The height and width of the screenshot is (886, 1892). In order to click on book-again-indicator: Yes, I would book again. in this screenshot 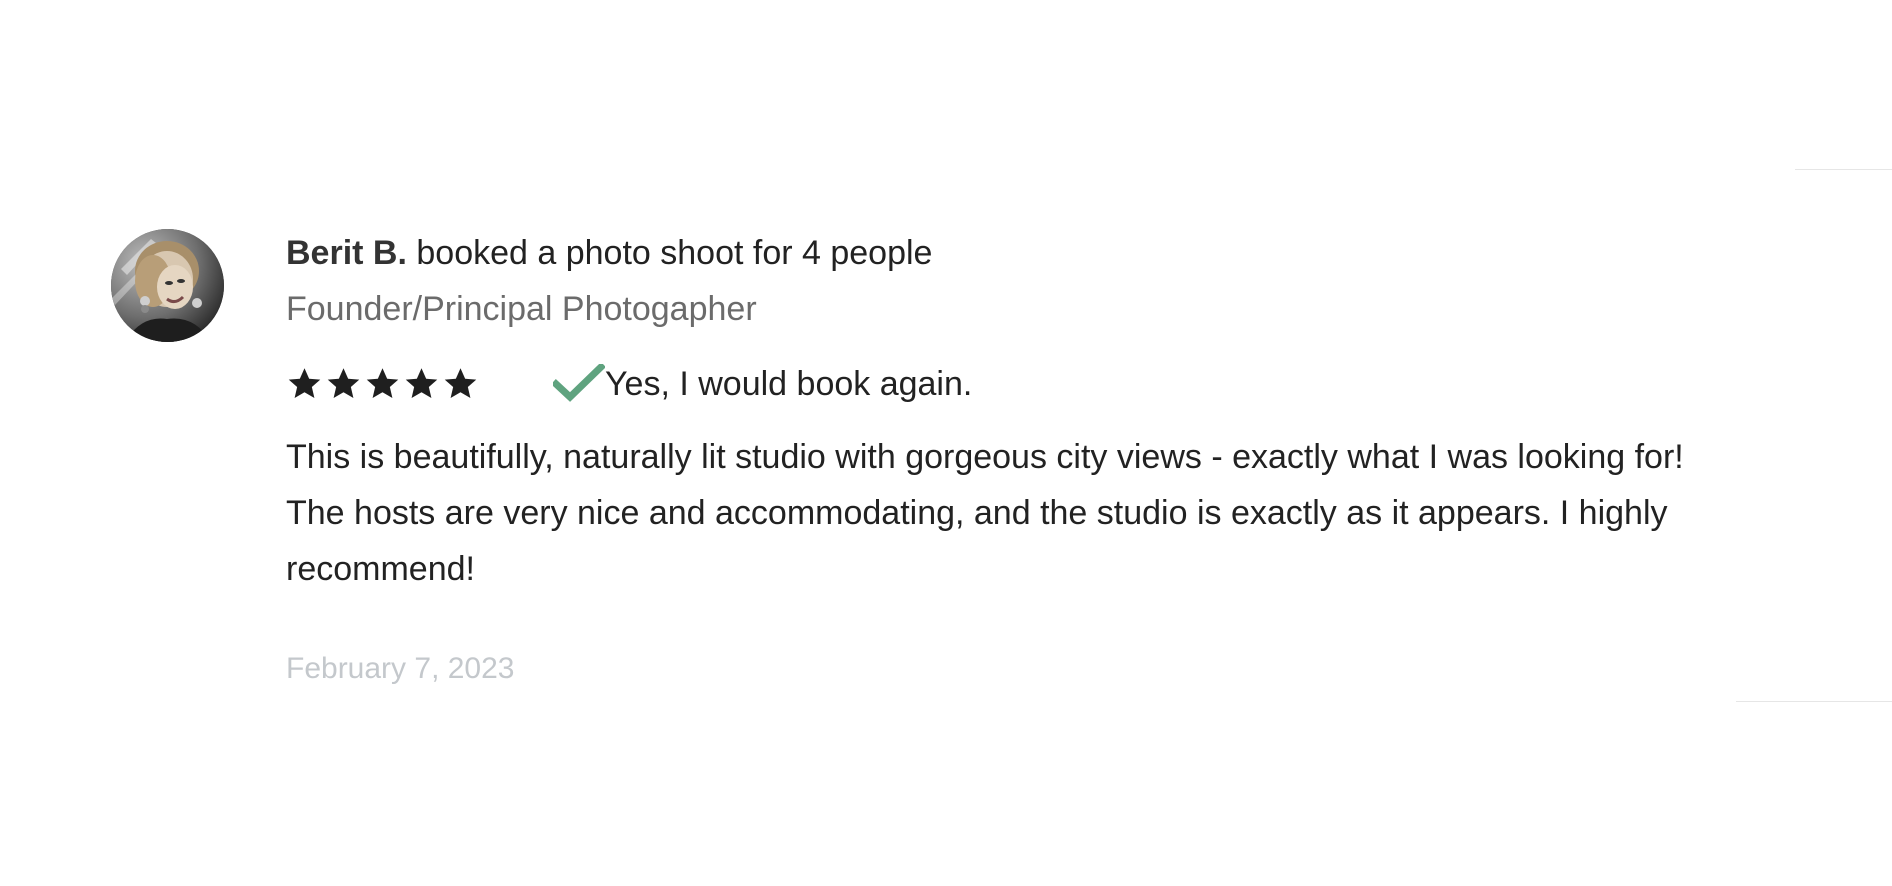, I will do `click(762, 384)`.